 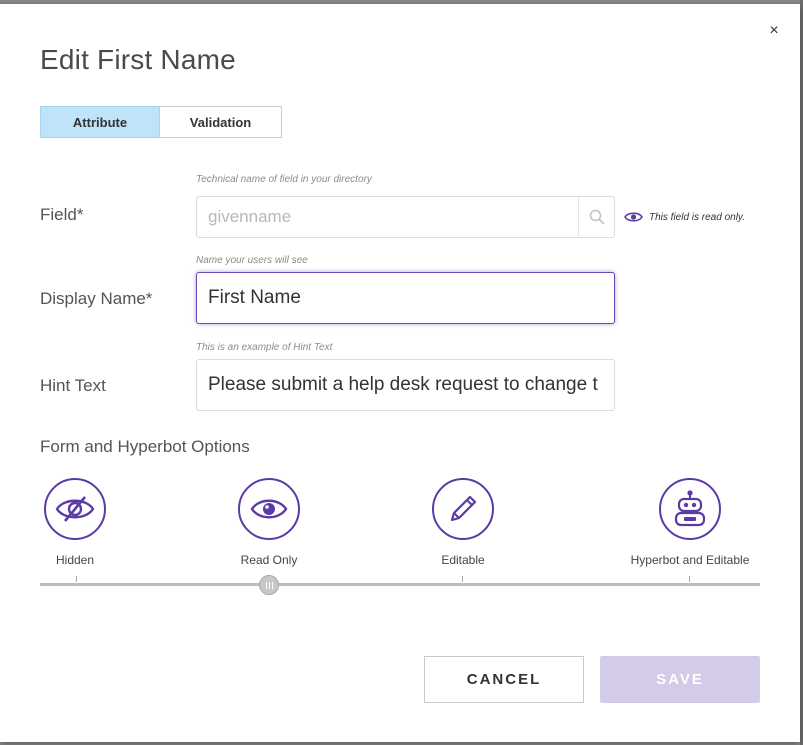 I want to click on readonly-note-text: This field is read only., so click(x=697, y=217).